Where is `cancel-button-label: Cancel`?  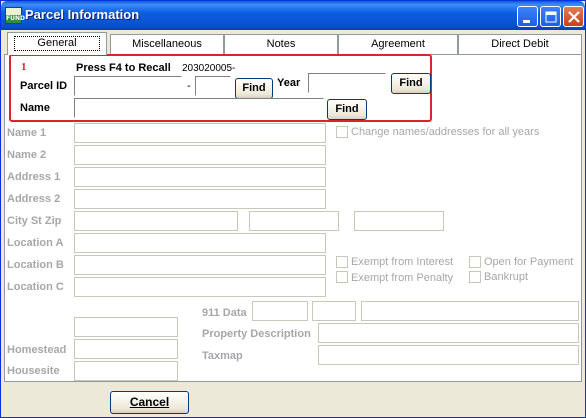
cancel-button-label: Cancel is located at coordinates (149, 402).